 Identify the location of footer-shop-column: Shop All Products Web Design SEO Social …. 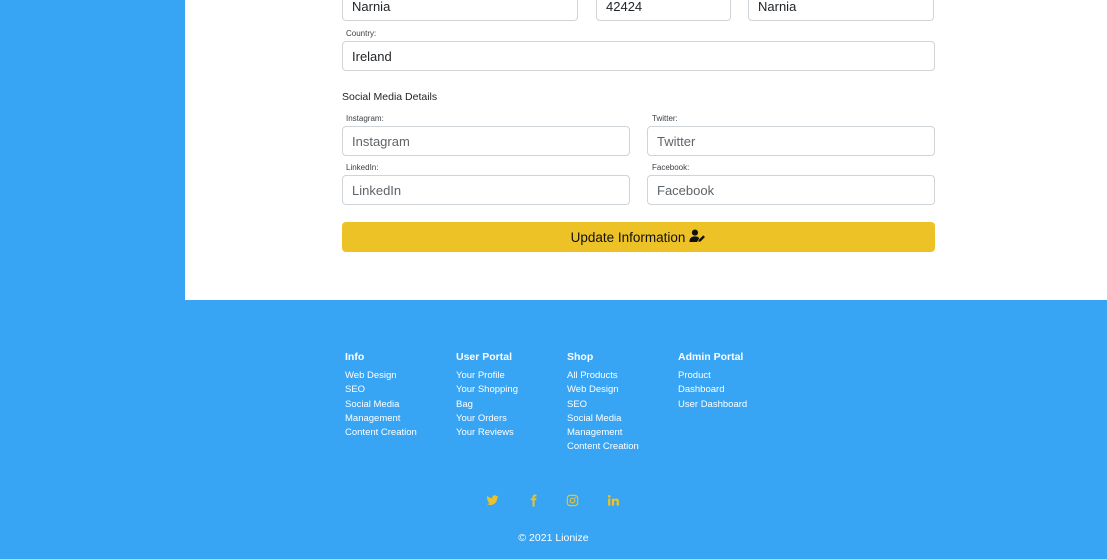
(615, 403).